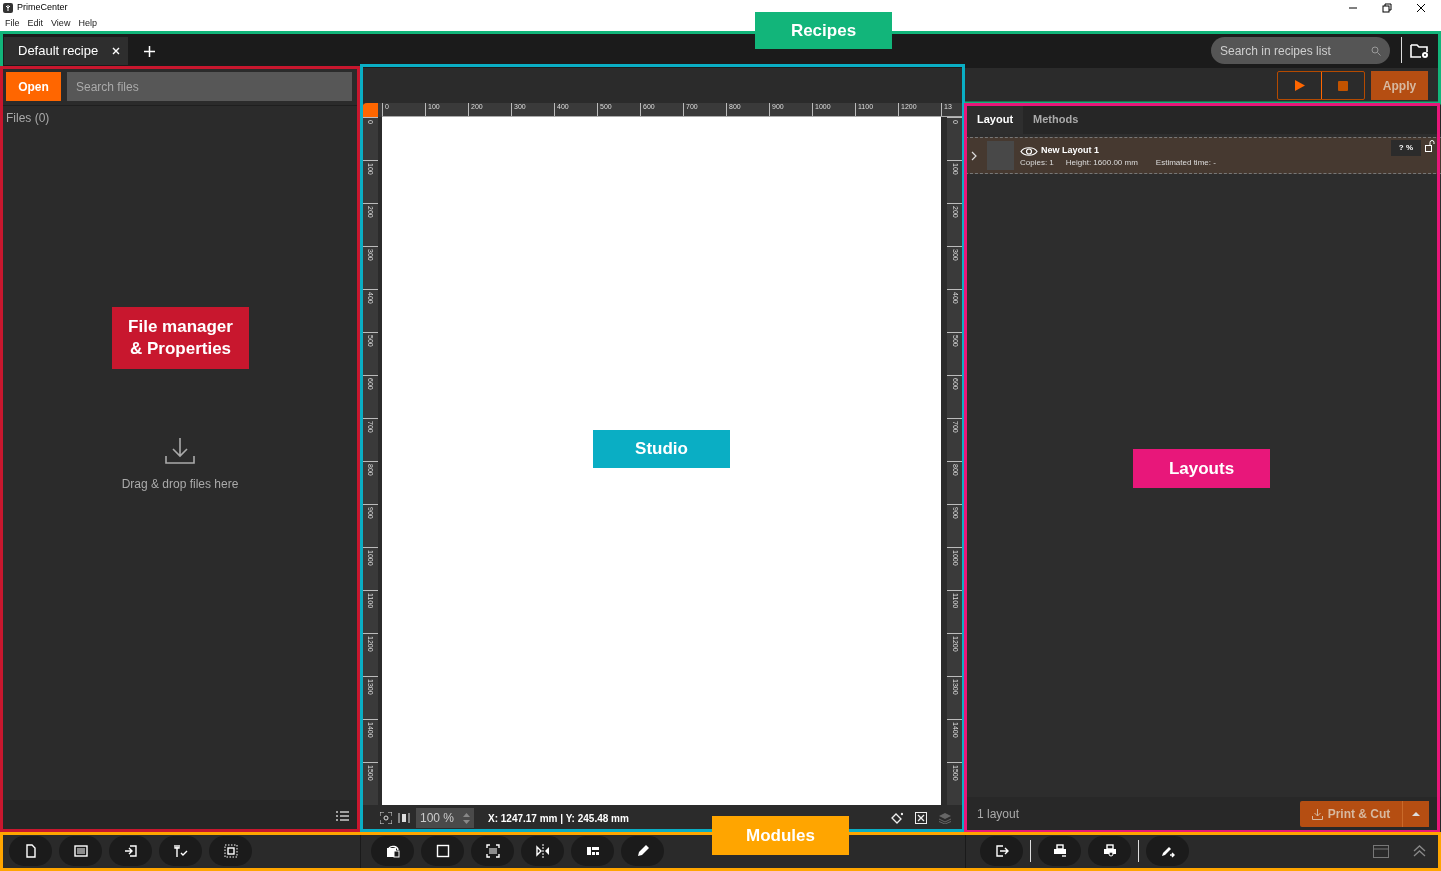  Describe the element at coordinates (8, 8) in the screenshot. I see `app-logo-icon` at that location.